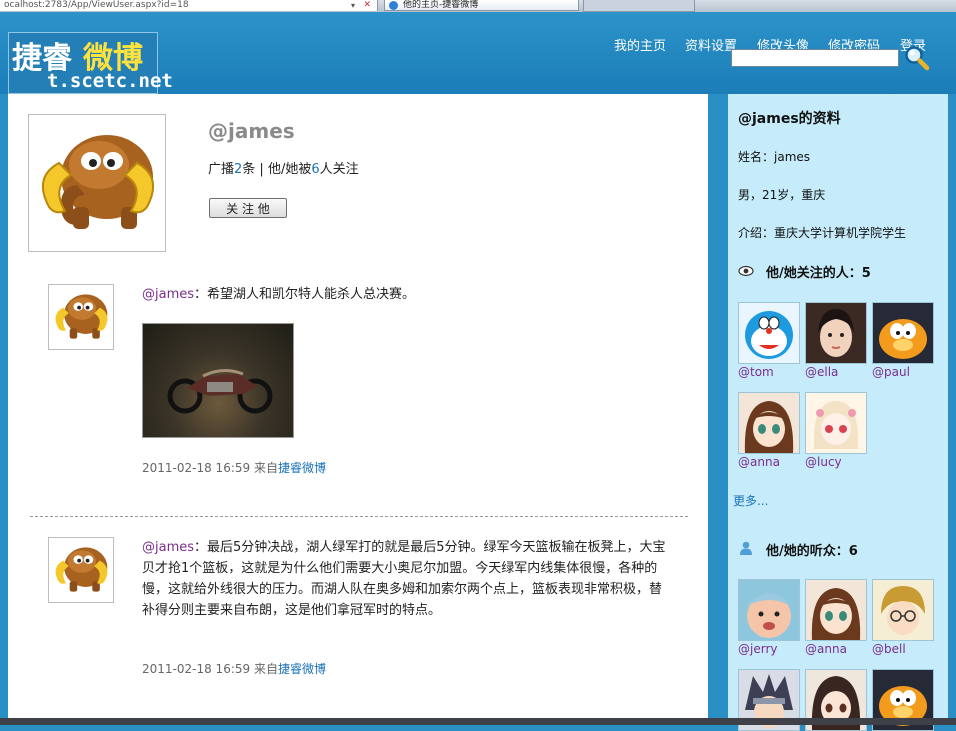 Image resolution: width=956 pixels, height=731 pixels. I want to click on stats-label-people: 人关注, so click(339, 169).